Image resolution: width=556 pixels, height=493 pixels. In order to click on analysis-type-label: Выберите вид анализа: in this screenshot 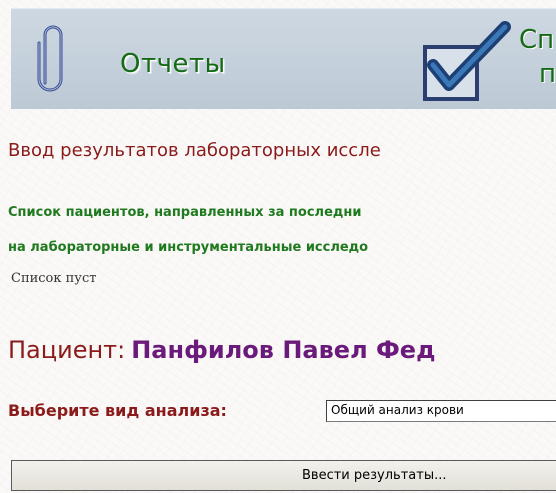, I will do `click(117, 410)`.